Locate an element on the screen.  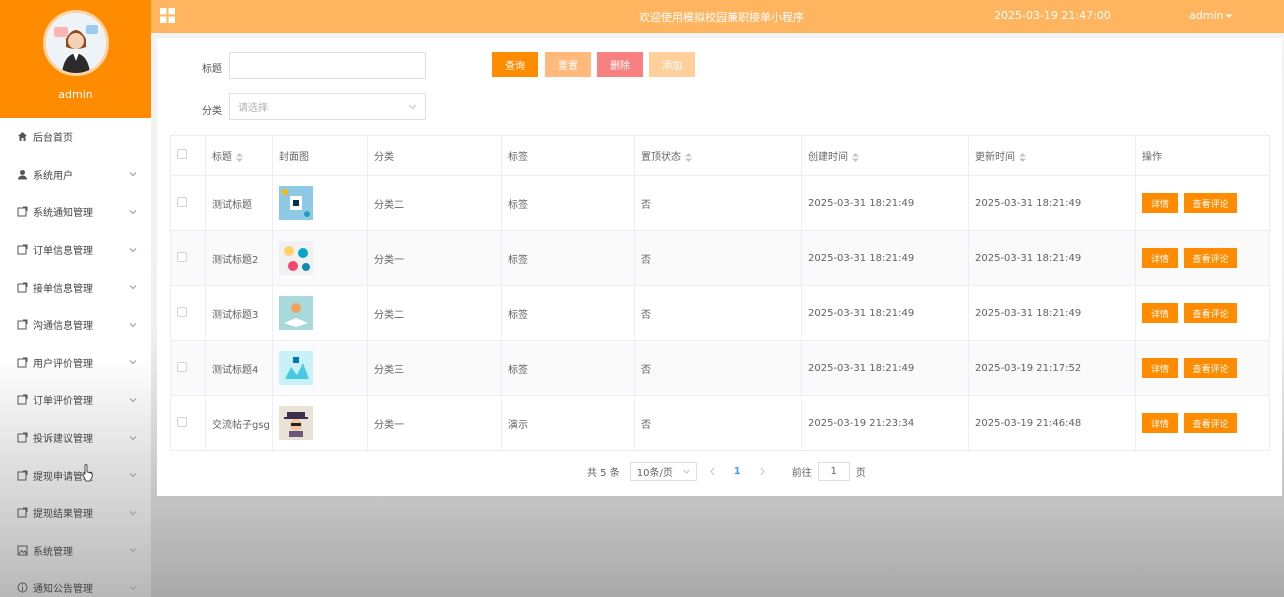
sidebar-item-label: 提现申请管理 is located at coordinates (63, 477).